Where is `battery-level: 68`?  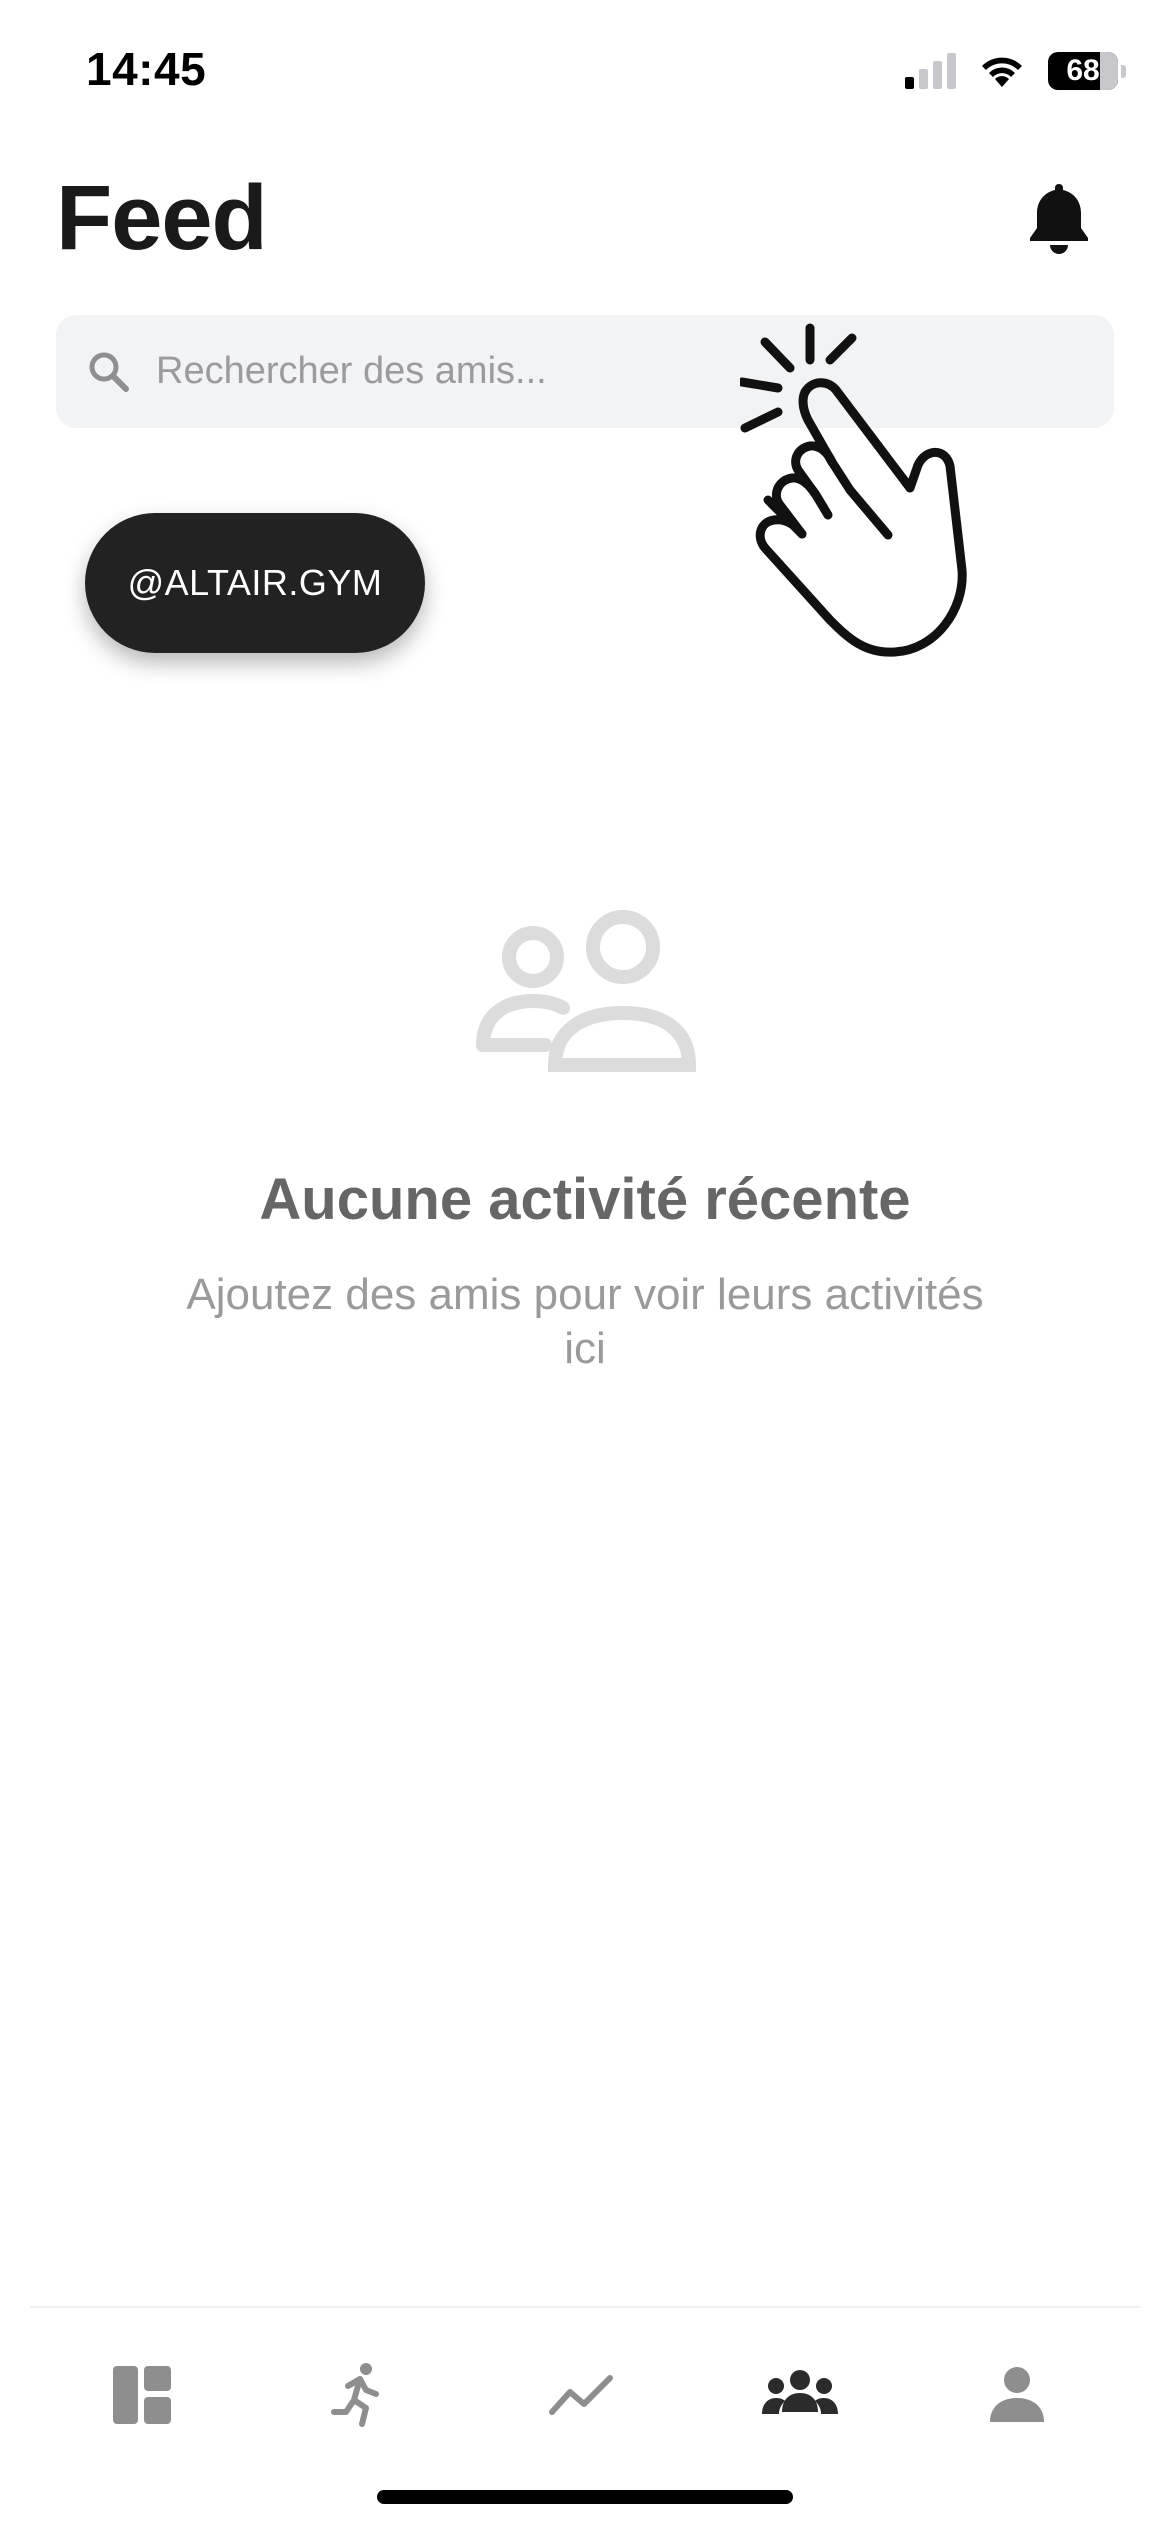
battery-level: 68 is located at coordinates (1083, 70).